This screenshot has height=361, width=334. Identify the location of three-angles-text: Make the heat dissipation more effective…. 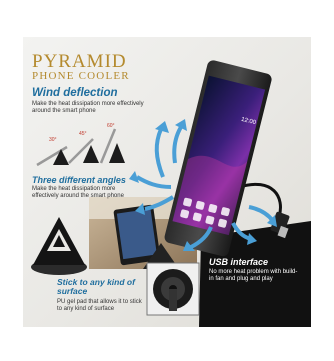
(78, 192).